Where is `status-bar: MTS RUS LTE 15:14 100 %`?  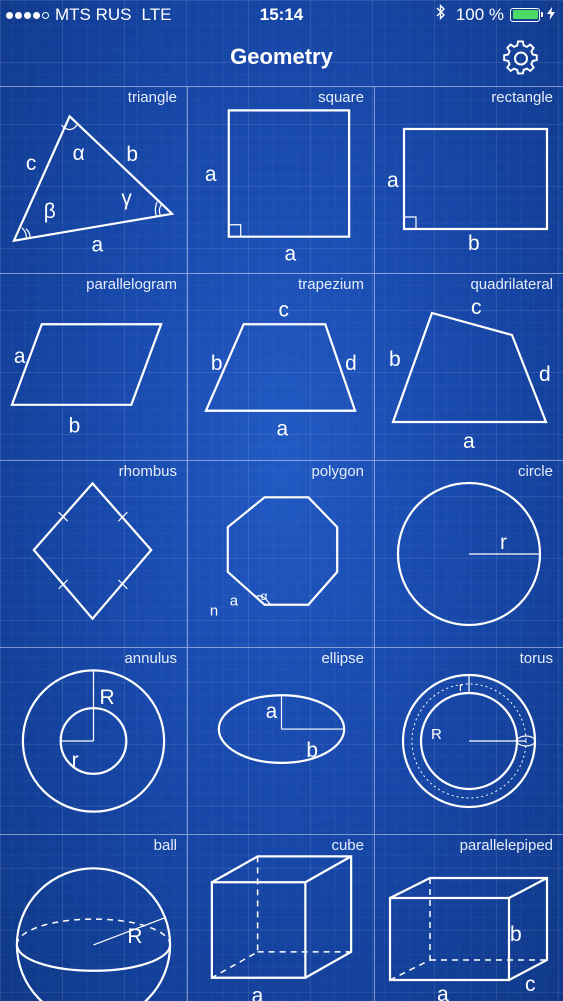
status-bar: MTS RUS LTE 15:14 100 % is located at coordinates (281, 15).